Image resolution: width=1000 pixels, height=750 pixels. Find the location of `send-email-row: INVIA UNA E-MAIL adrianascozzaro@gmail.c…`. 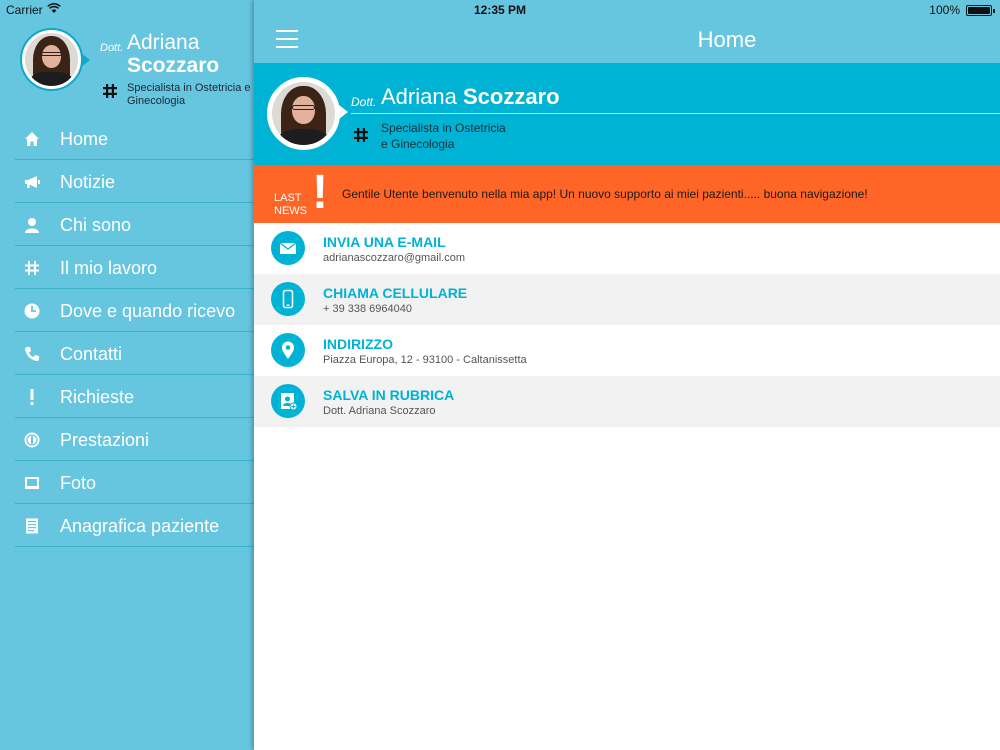

send-email-row: INVIA UNA E-MAIL adrianascozzaro@gmail.c… is located at coordinates (627, 248).